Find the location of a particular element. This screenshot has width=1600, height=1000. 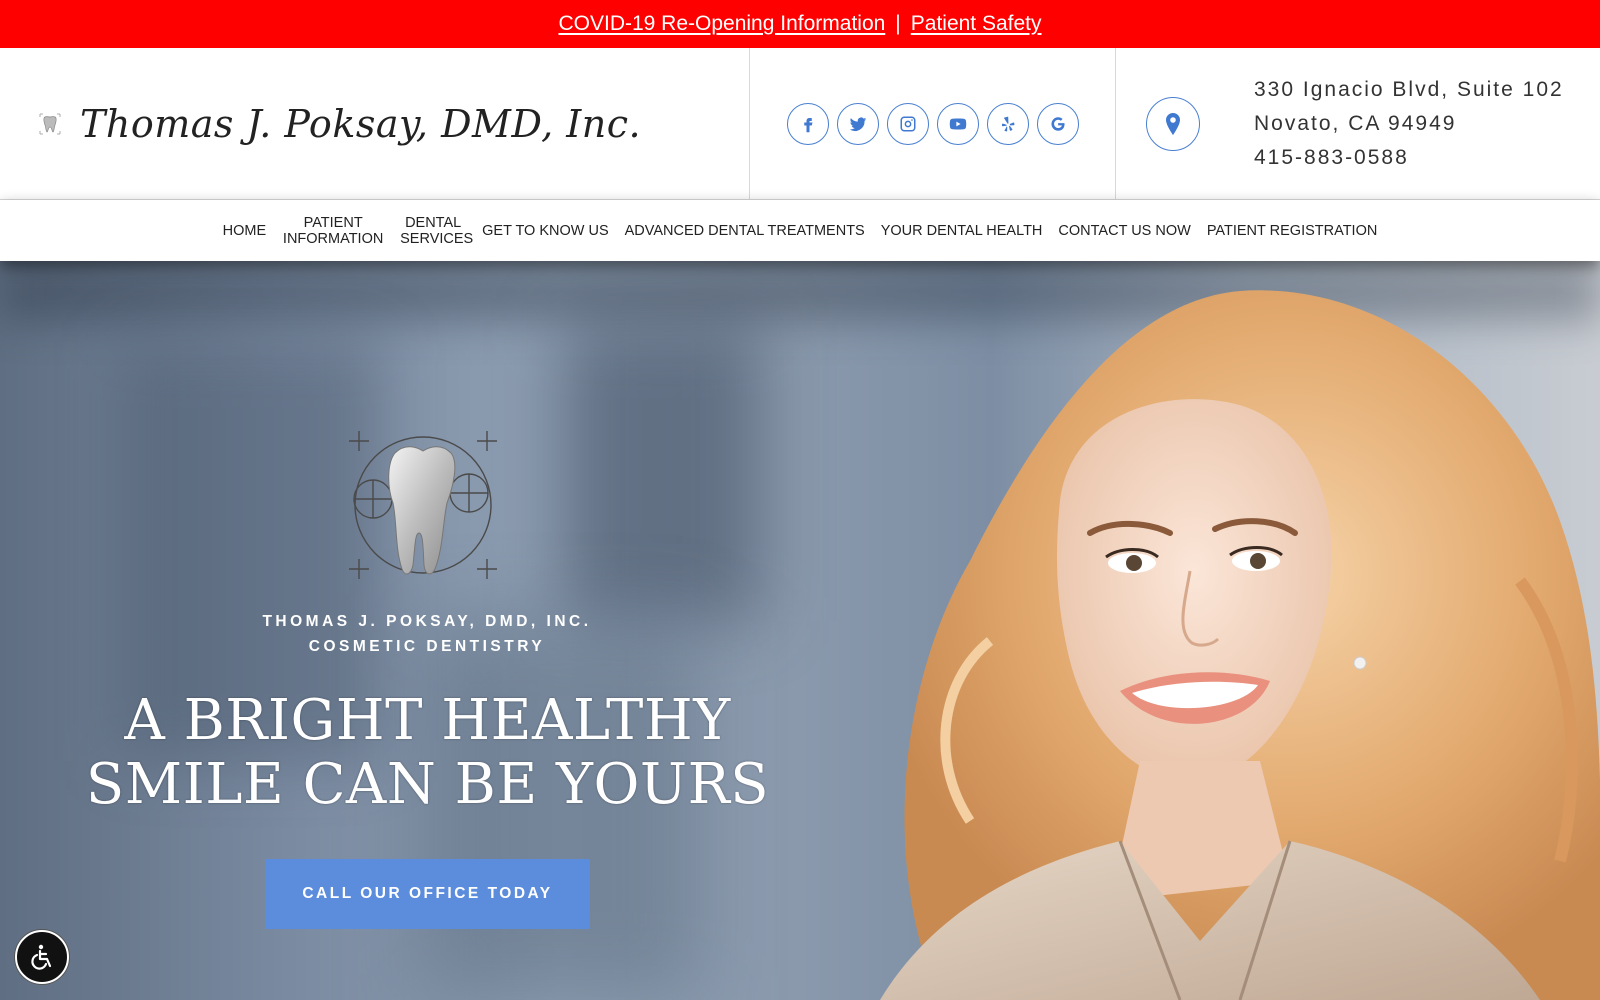

instagram-icon is located at coordinates (907, 123).